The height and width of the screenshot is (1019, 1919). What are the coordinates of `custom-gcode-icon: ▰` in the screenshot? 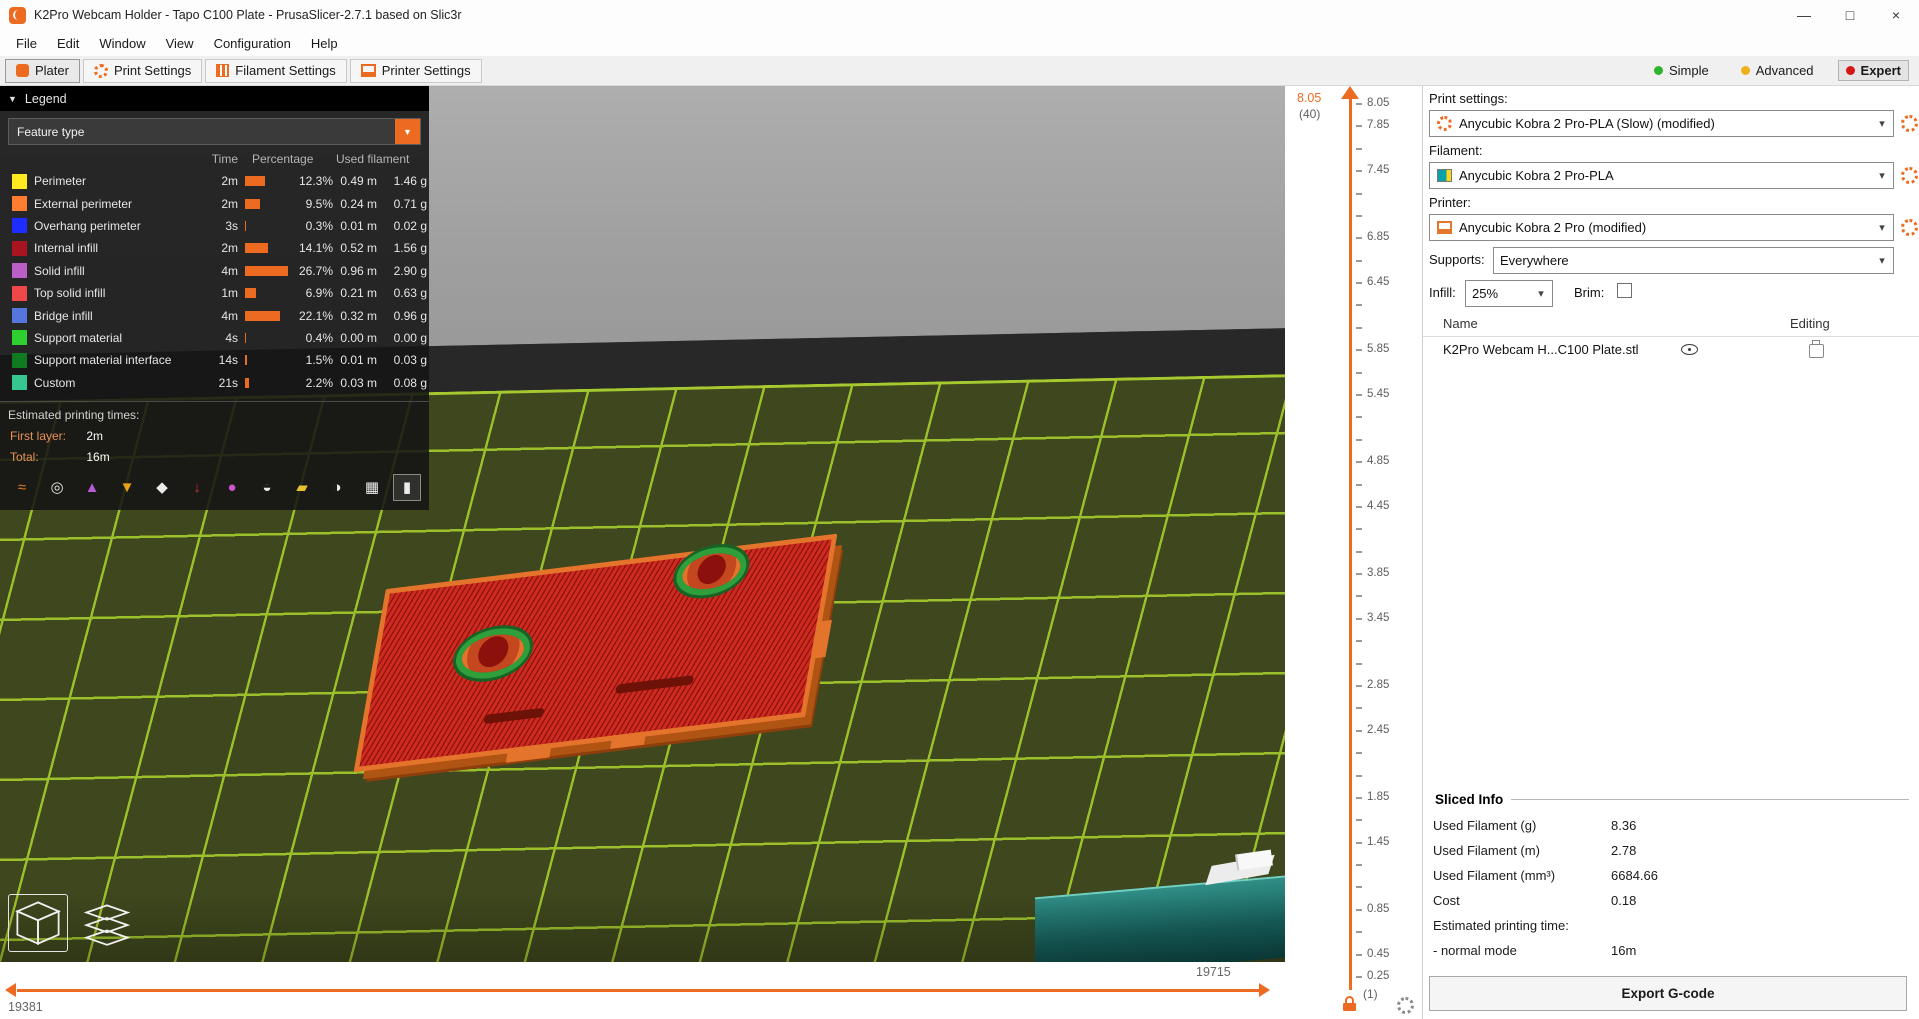 It's located at (302, 487).